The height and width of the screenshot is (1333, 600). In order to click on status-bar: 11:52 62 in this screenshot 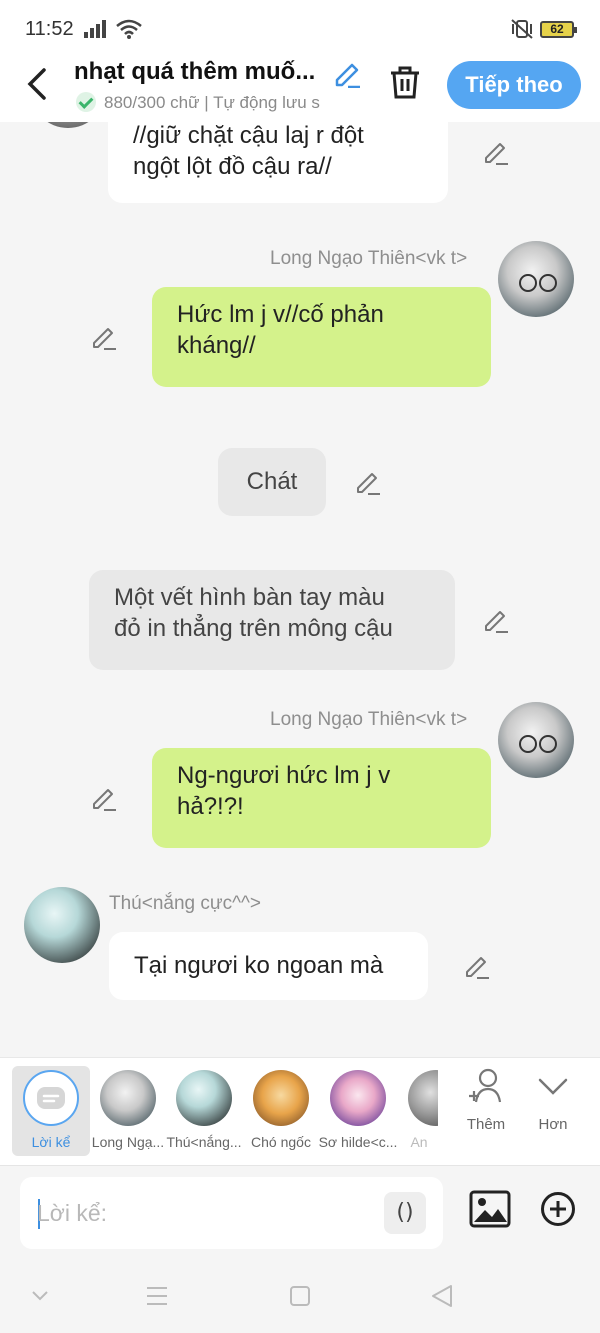, I will do `click(300, 28)`.